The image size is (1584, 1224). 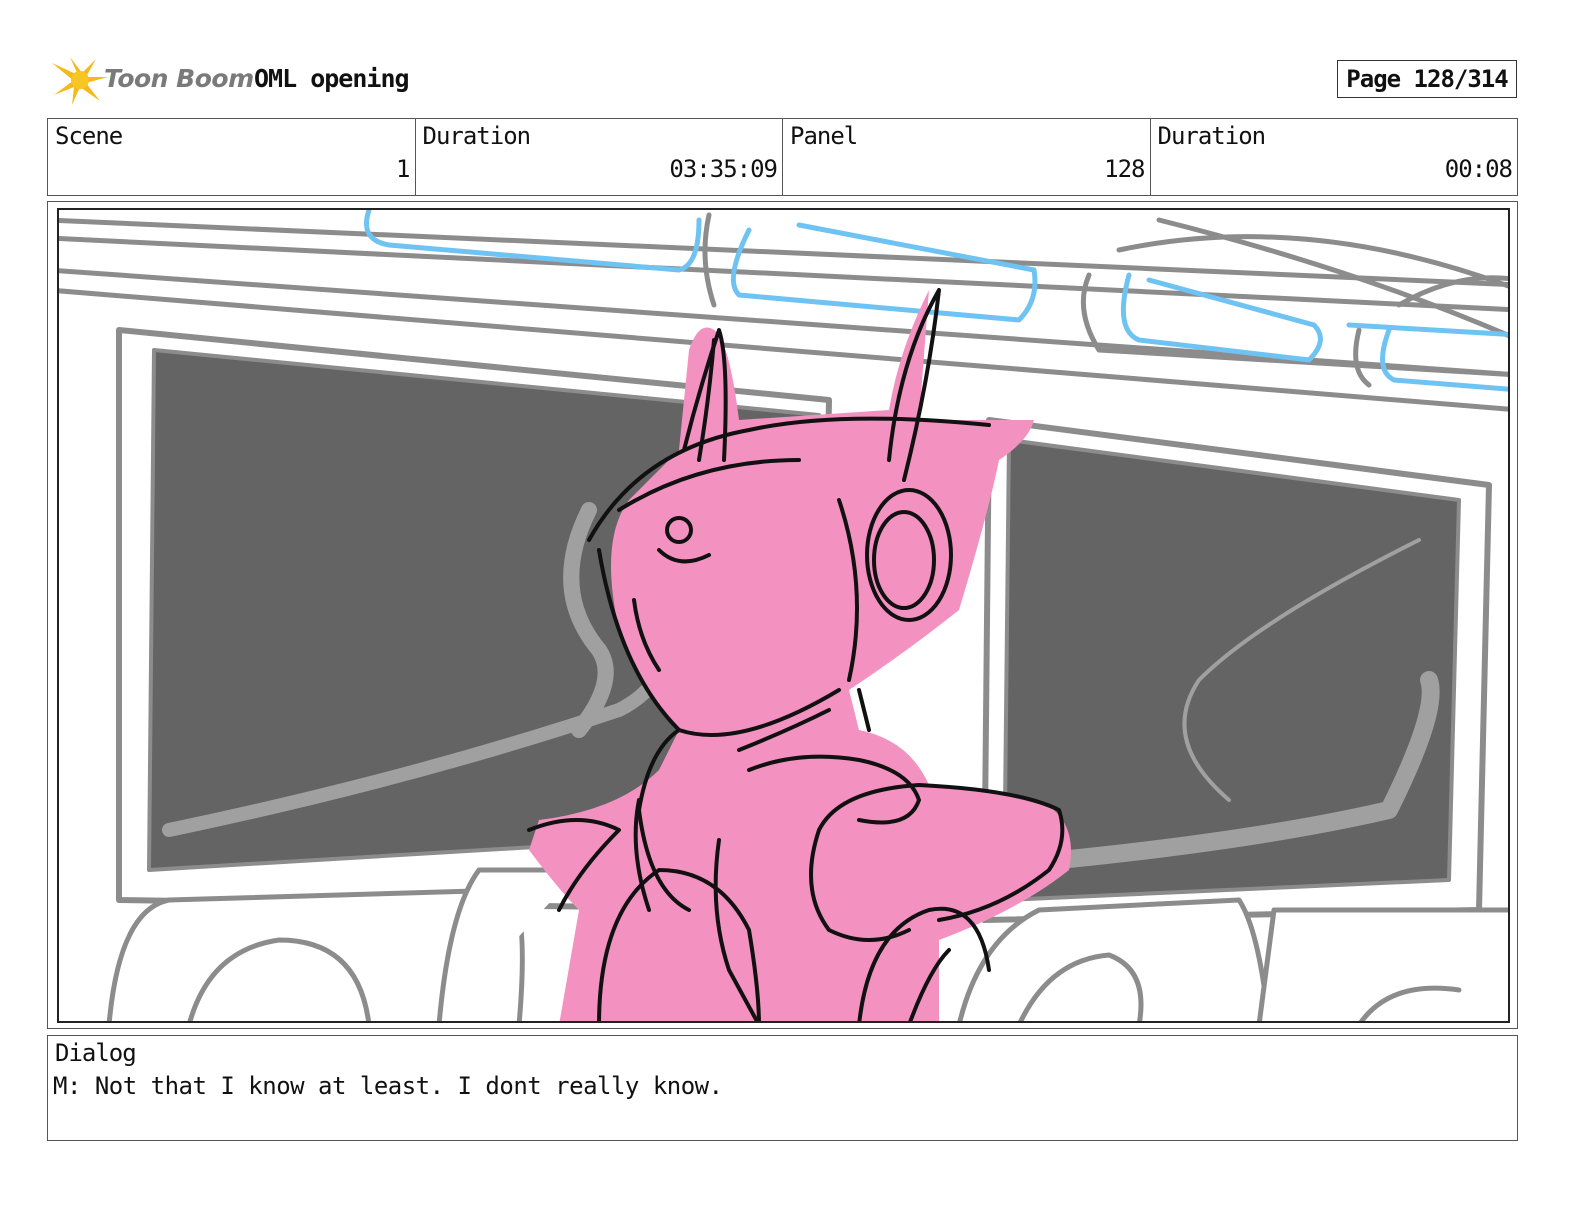 I want to click on panel-label: Panel, so click(x=824, y=136).